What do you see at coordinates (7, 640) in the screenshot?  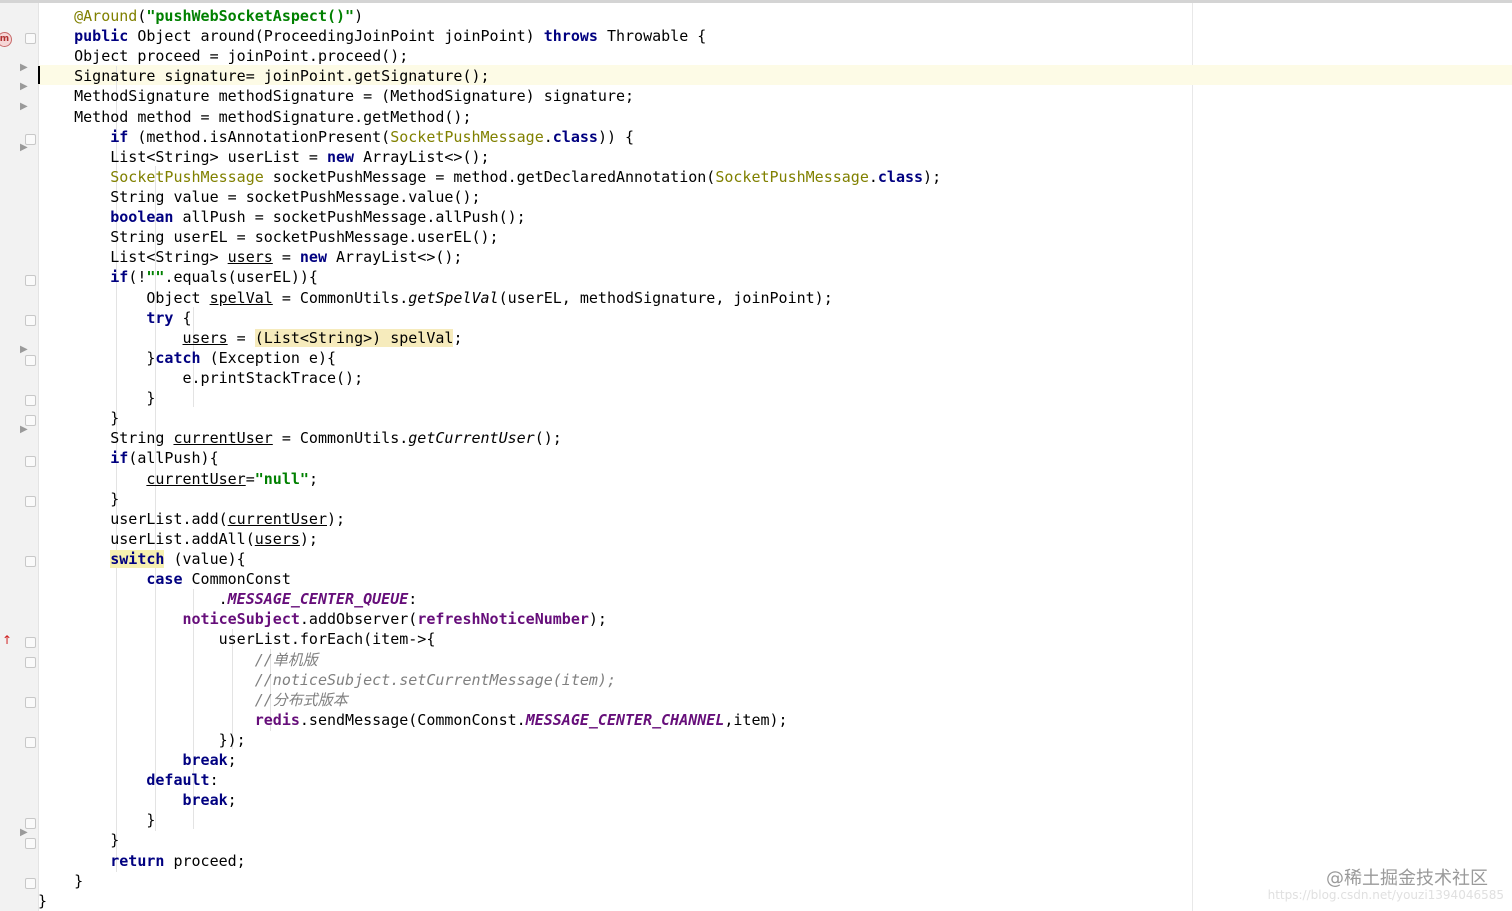 I see `override-arrow-icon: ↑` at bounding box center [7, 640].